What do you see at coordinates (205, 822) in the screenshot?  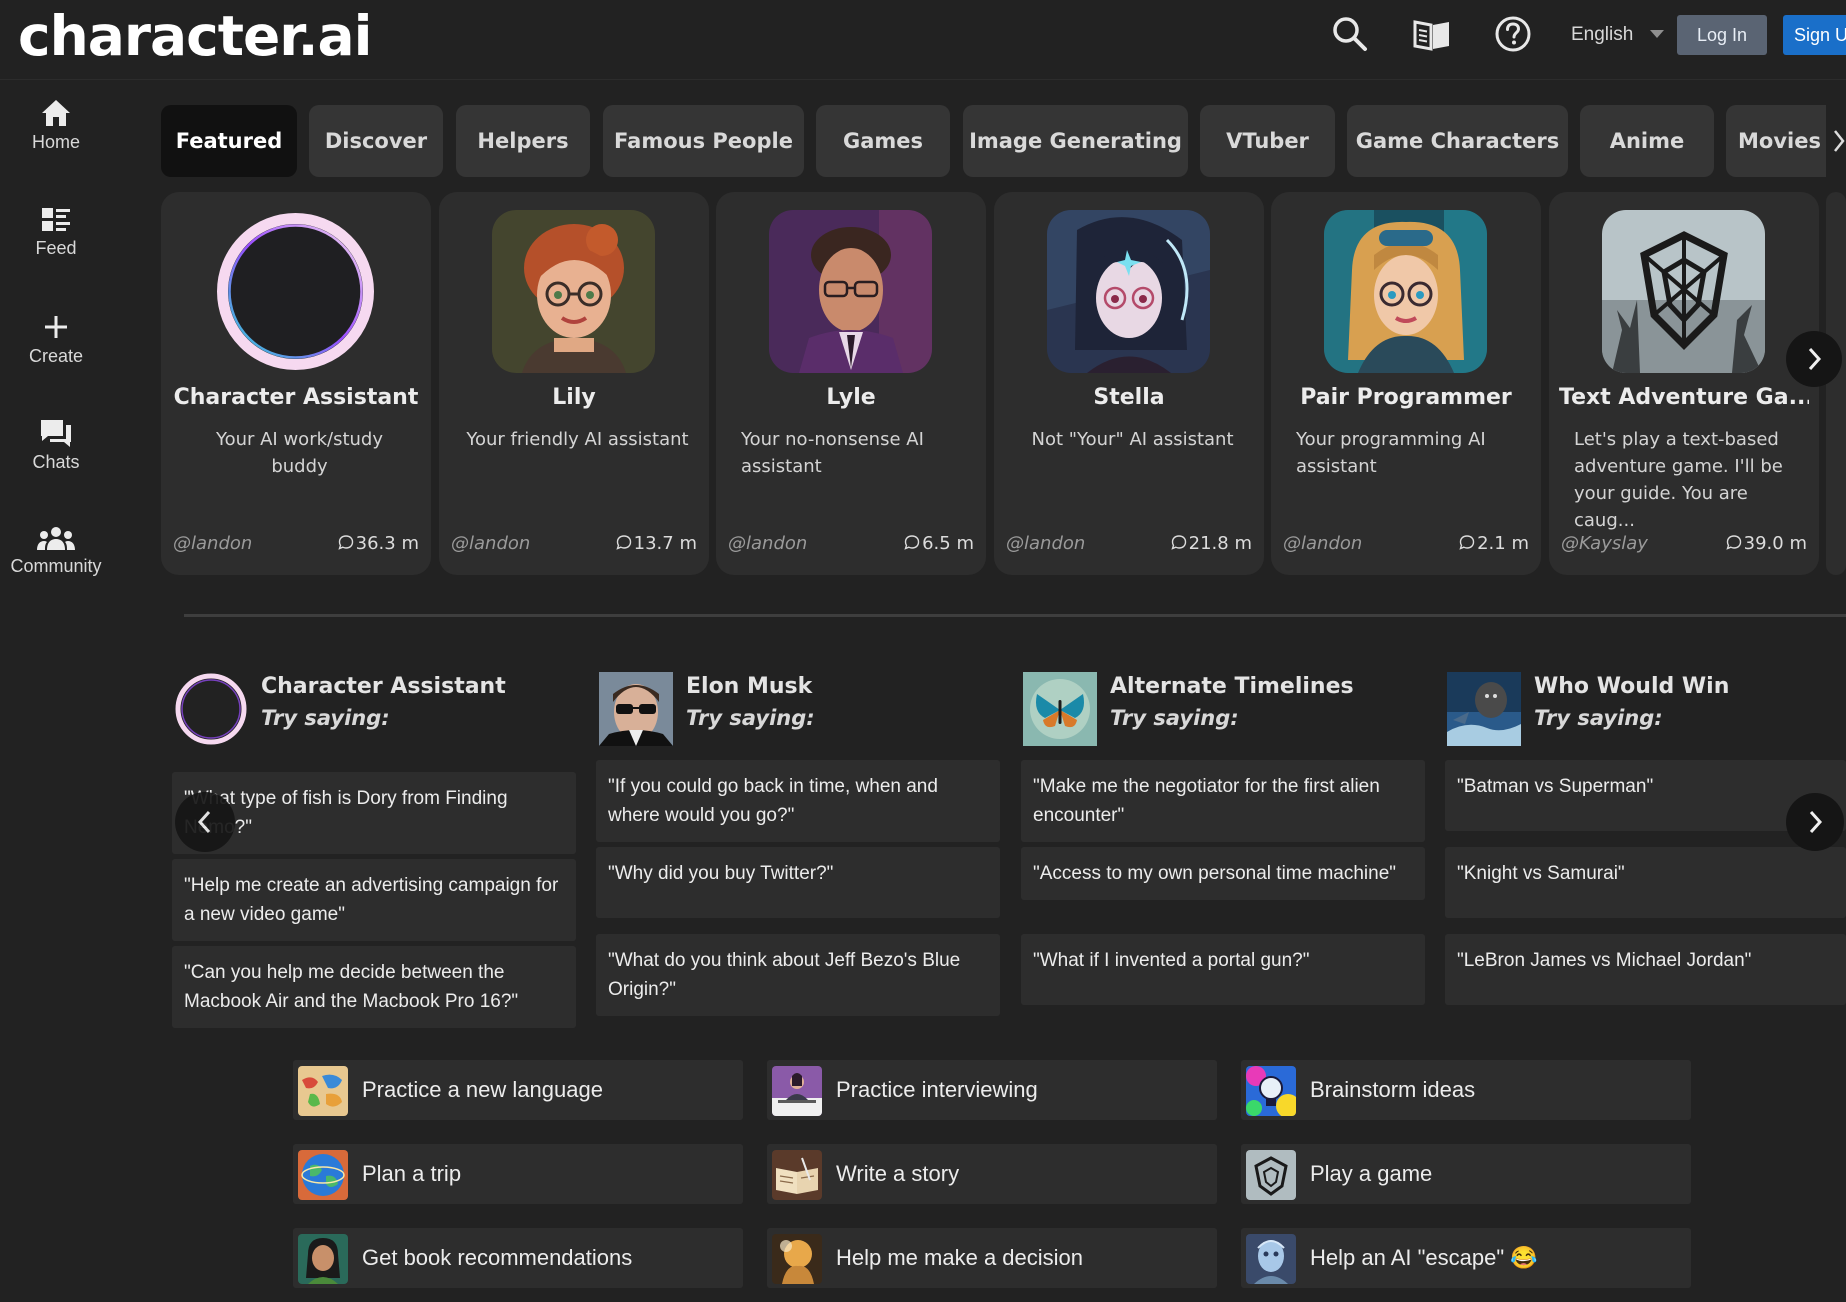 I see `carousel-prev-button` at bounding box center [205, 822].